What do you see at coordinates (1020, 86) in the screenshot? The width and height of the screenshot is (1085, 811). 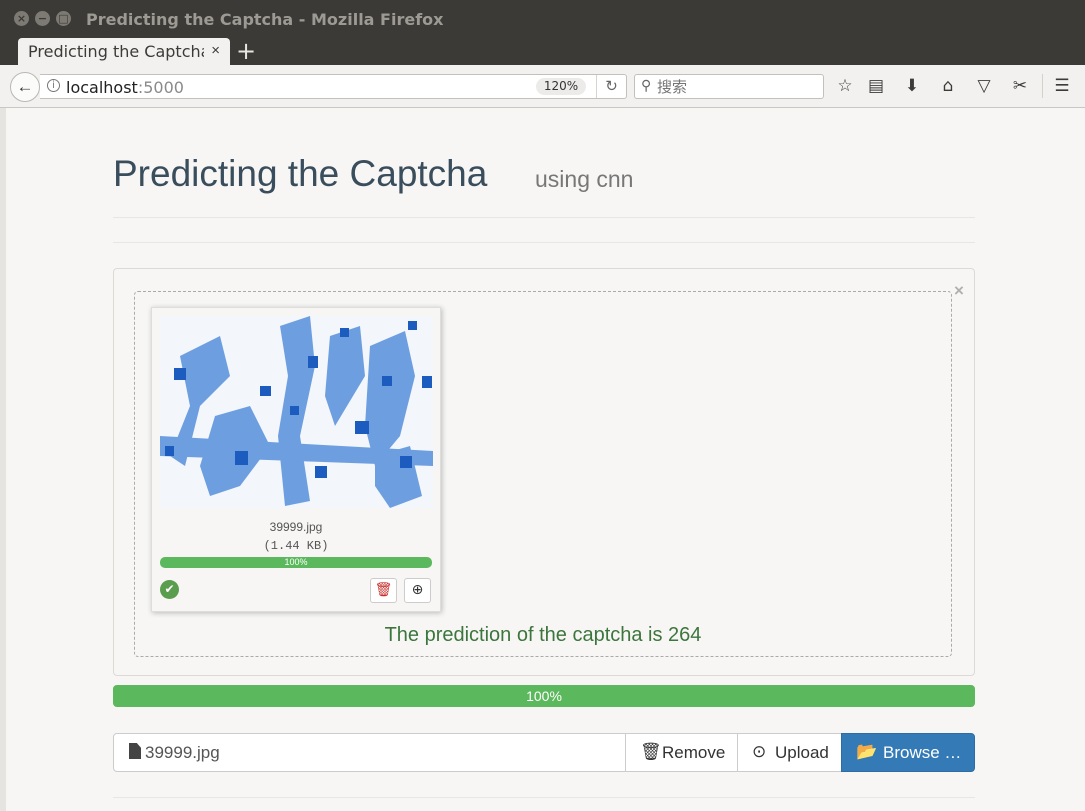 I see `screenshot-icon: ✂` at bounding box center [1020, 86].